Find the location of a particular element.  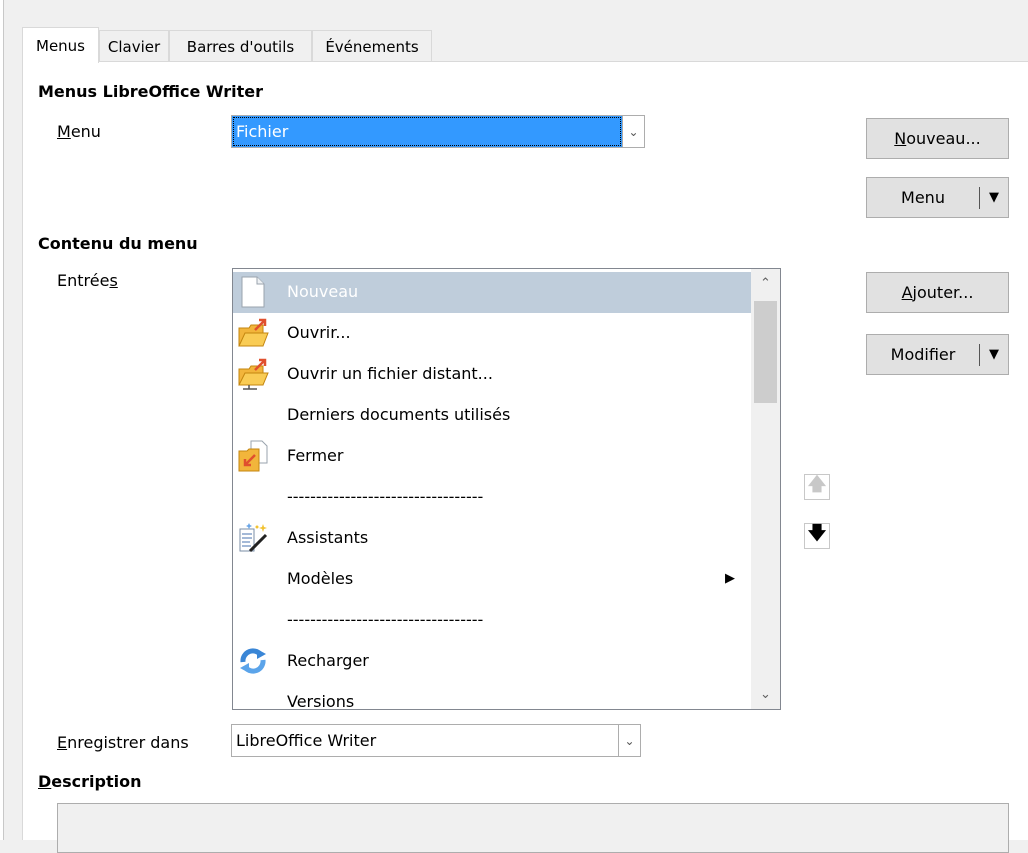

tab-barres-outils: Barres d'outils is located at coordinates (240, 46).